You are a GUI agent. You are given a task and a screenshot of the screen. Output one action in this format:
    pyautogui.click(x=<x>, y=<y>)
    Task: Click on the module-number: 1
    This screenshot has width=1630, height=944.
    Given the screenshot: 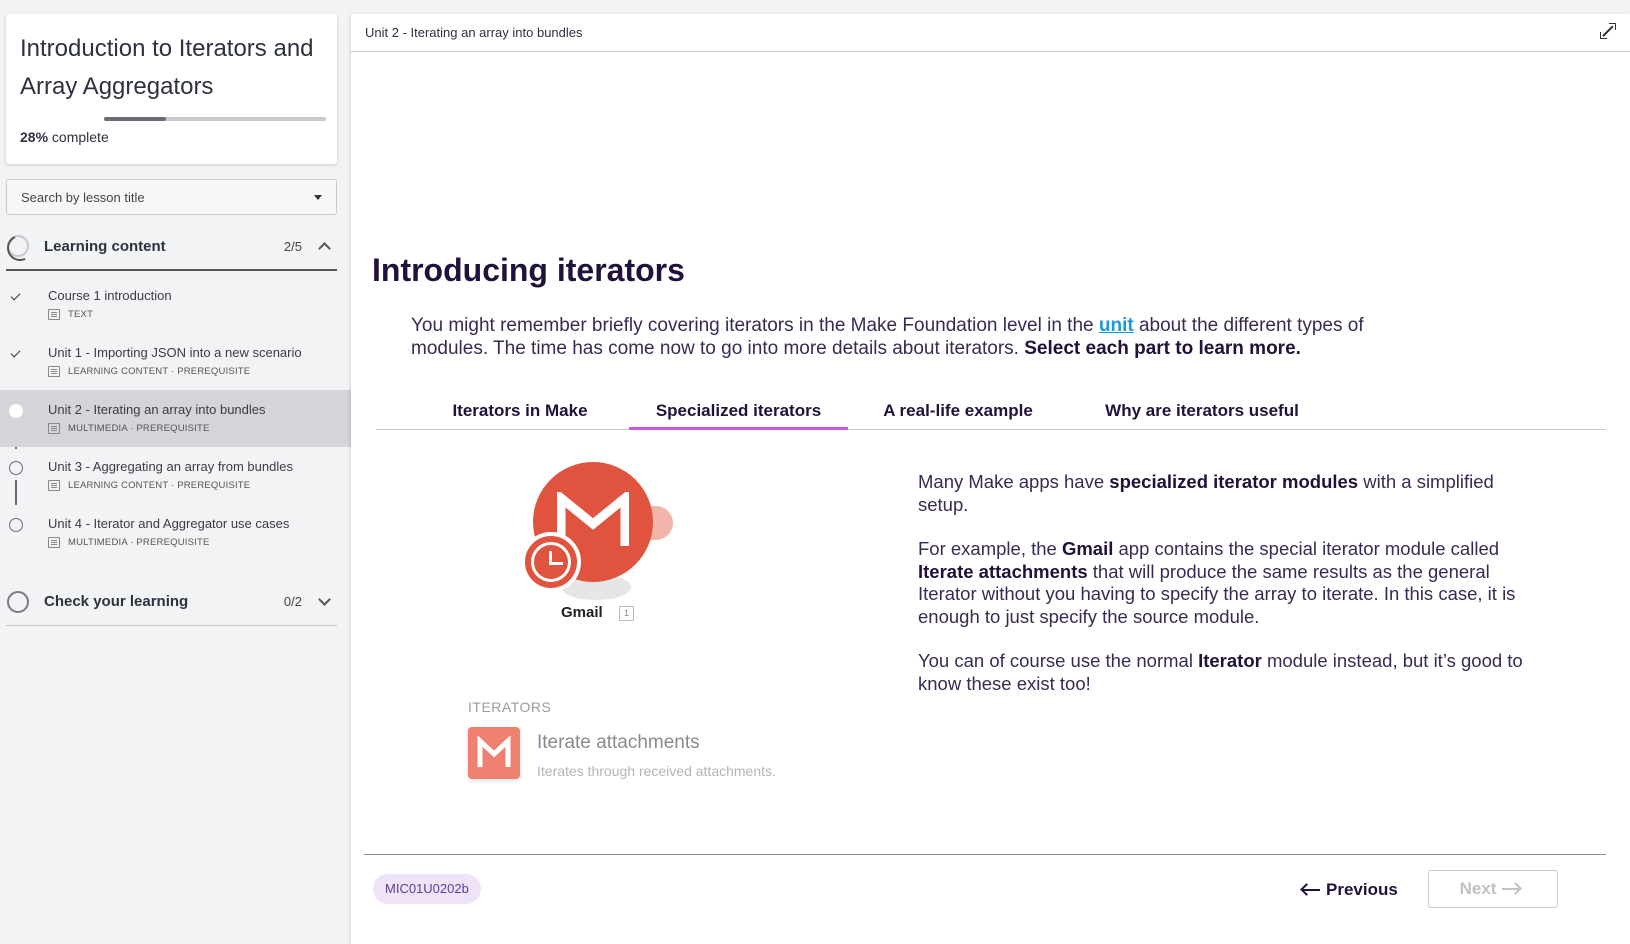 What is the action you would take?
    pyautogui.click(x=626, y=613)
    